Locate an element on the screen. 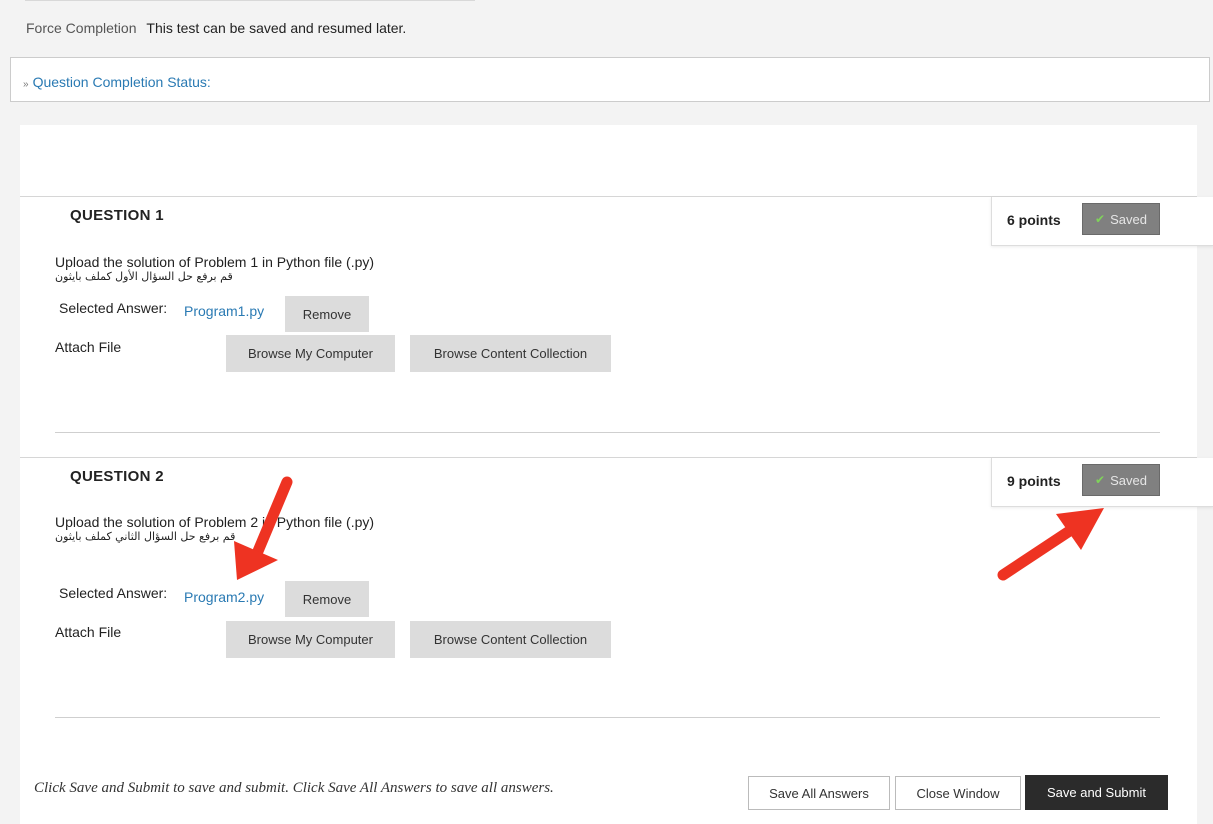 This screenshot has width=1213, height=824. question-1-saved-badge: ✔ Saved is located at coordinates (1121, 219).